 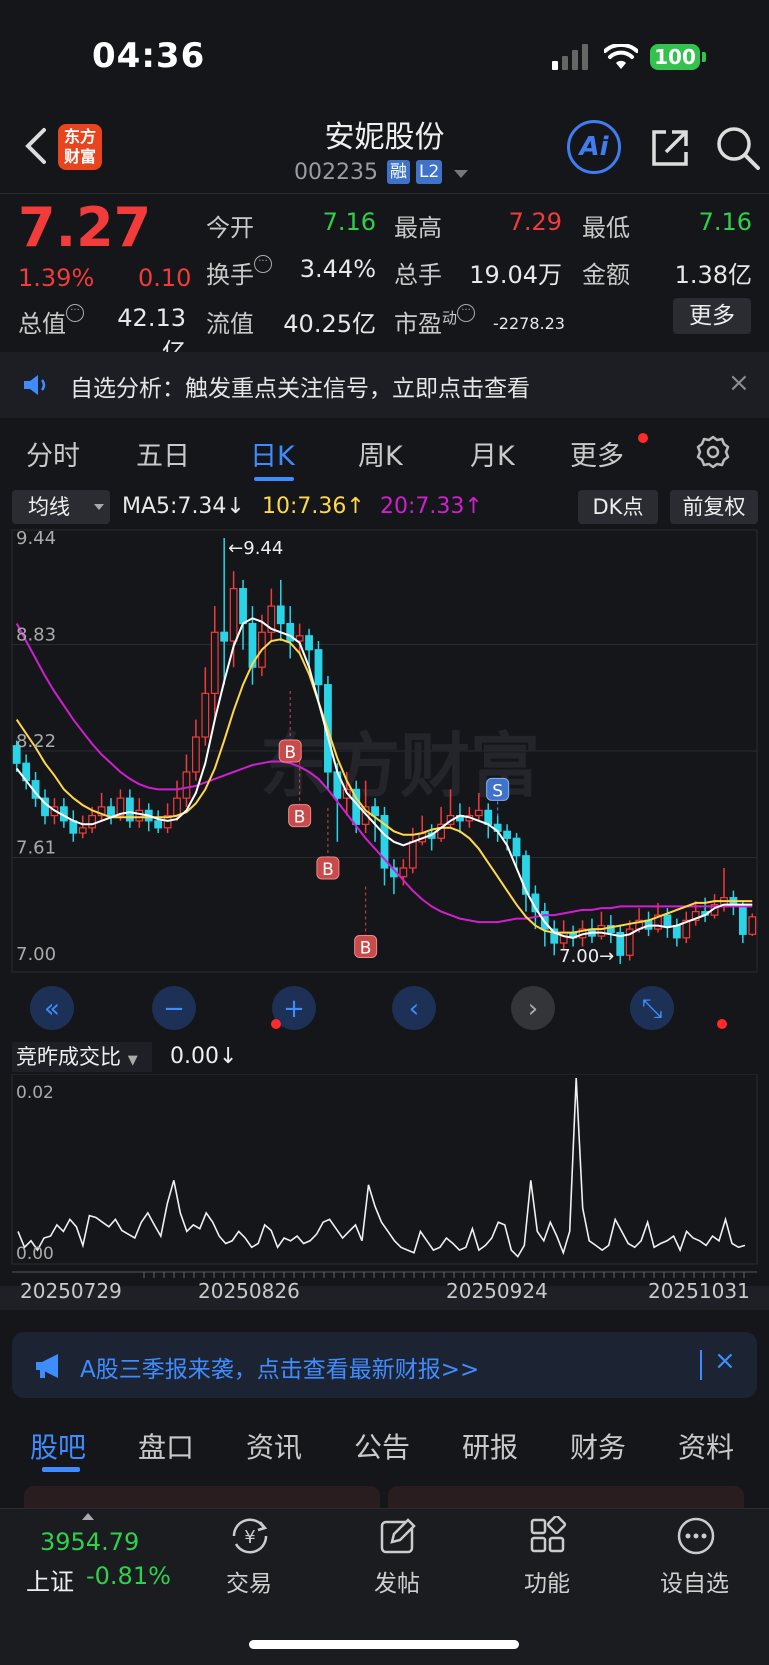 What do you see at coordinates (128, 1576) in the screenshot?
I see `index-change: -0.81%` at bounding box center [128, 1576].